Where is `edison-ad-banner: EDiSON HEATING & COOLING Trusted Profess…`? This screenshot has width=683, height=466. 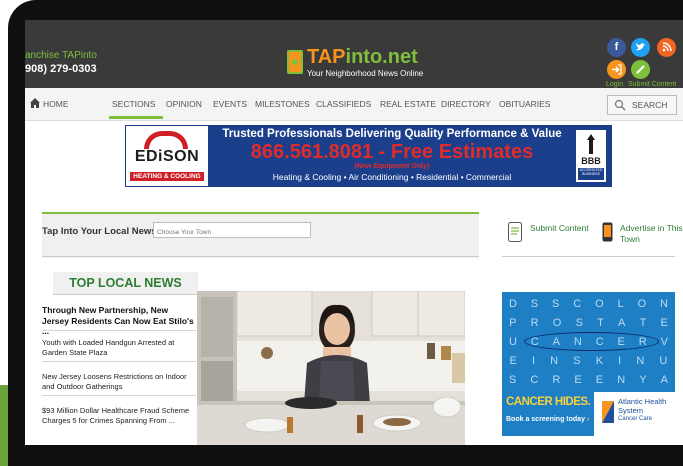 edison-ad-banner: EDiSON HEATING & COOLING Trusted Profess… is located at coordinates (368, 156).